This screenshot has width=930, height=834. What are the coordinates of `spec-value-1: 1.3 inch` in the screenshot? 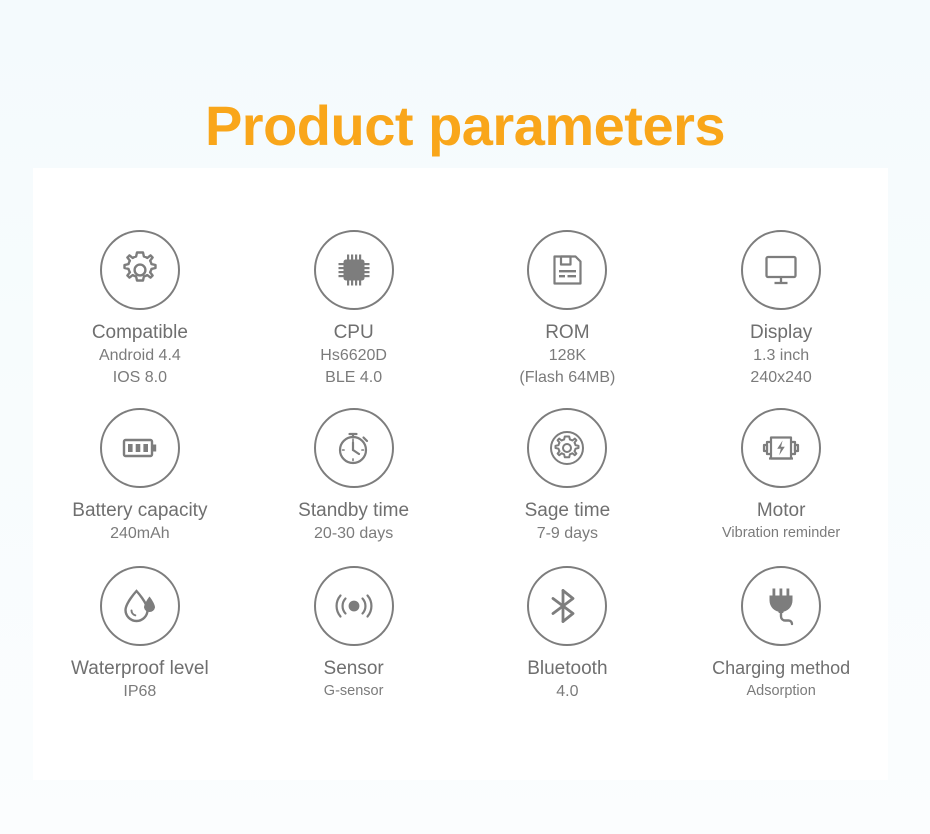 It's located at (781, 355).